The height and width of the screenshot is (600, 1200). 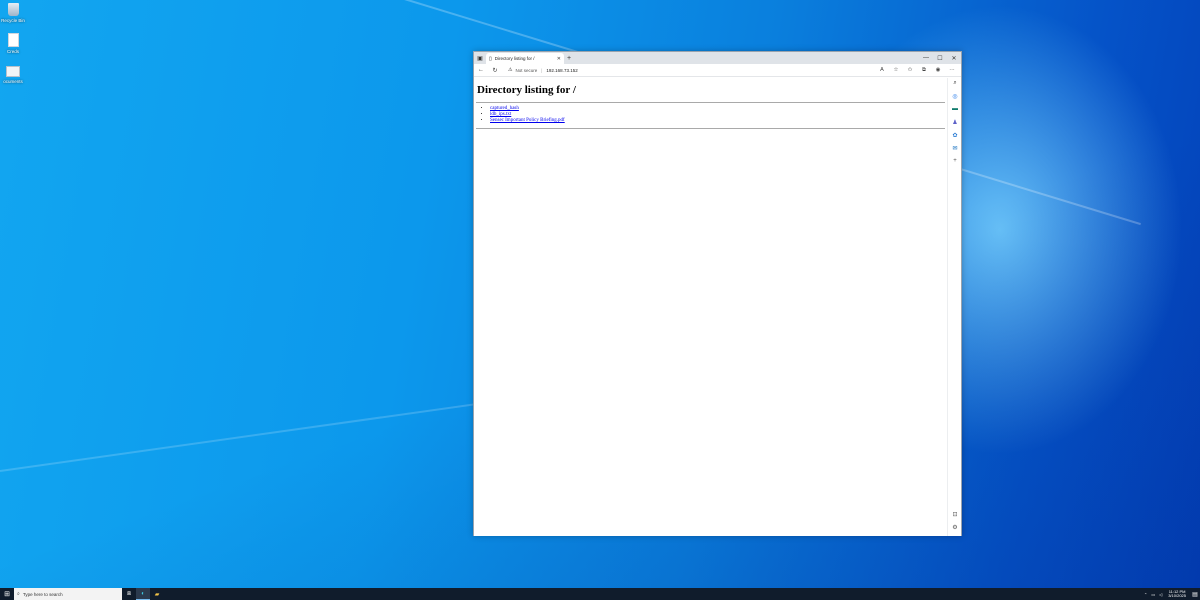 What do you see at coordinates (910, 70) in the screenshot?
I see `favorites-icon: ✩` at bounding box center [910, 70].